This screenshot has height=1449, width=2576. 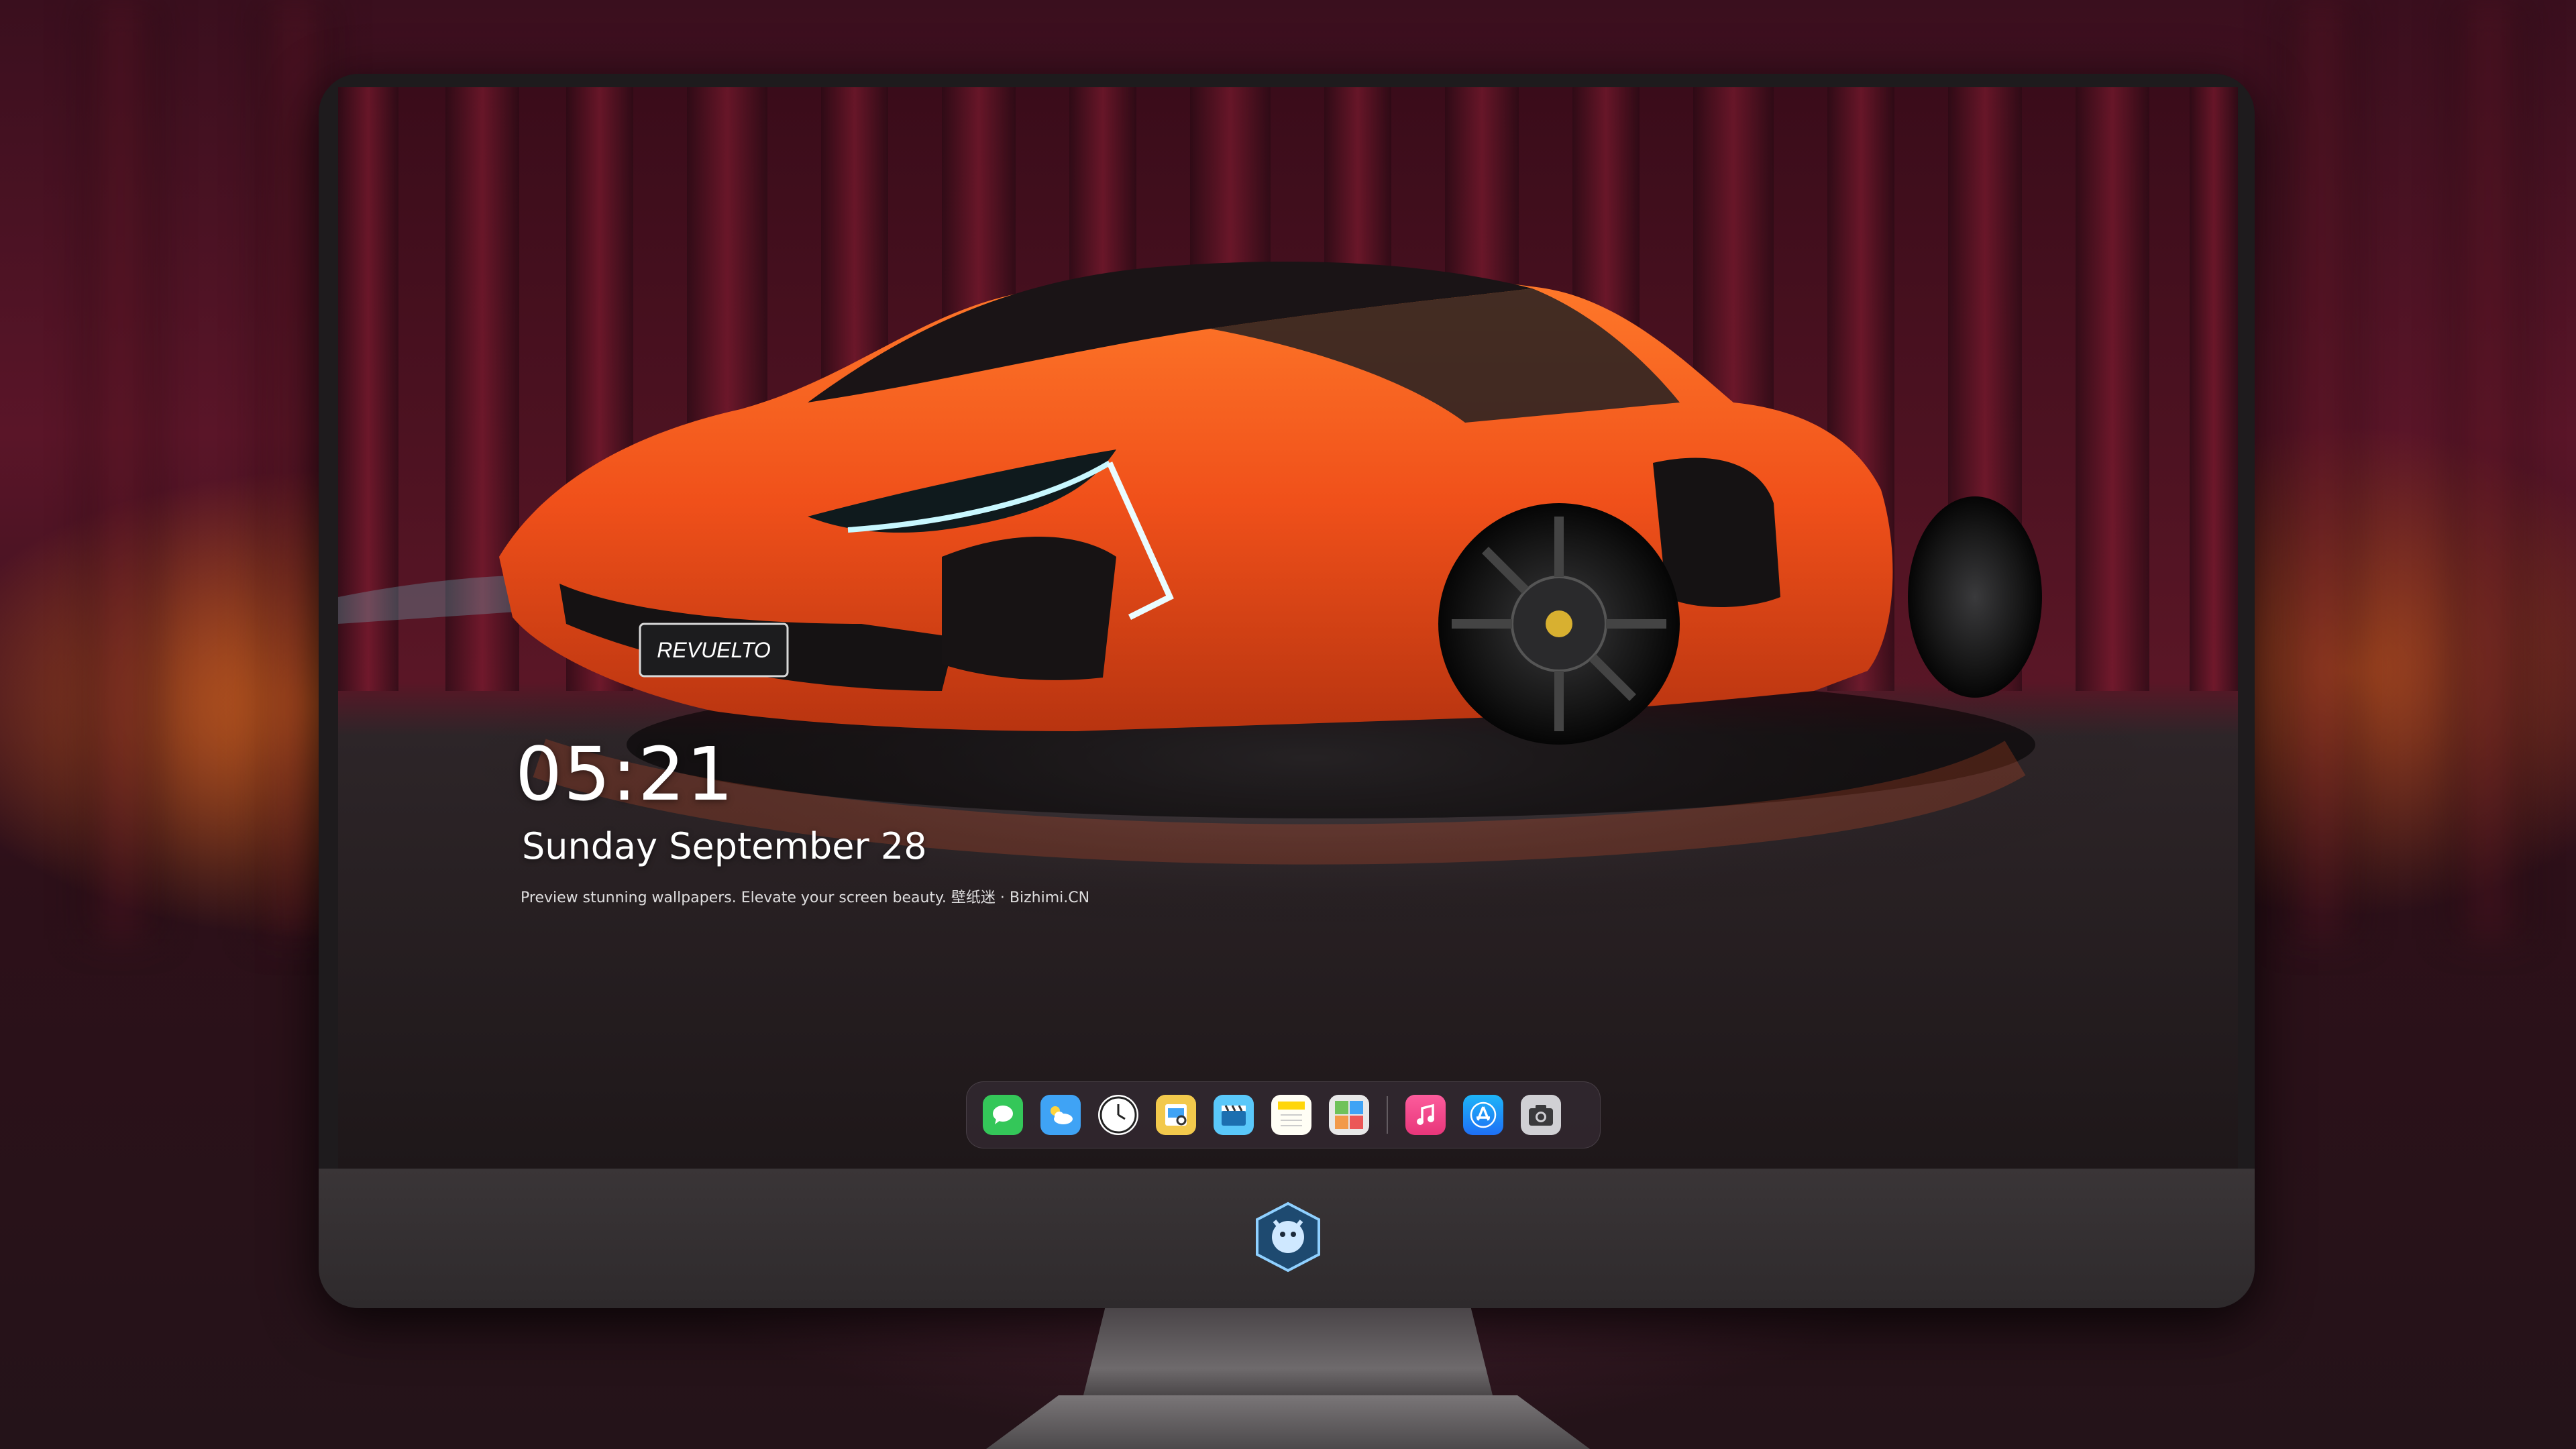 I want to click on music-icon, so click(x=1425, y=1115).